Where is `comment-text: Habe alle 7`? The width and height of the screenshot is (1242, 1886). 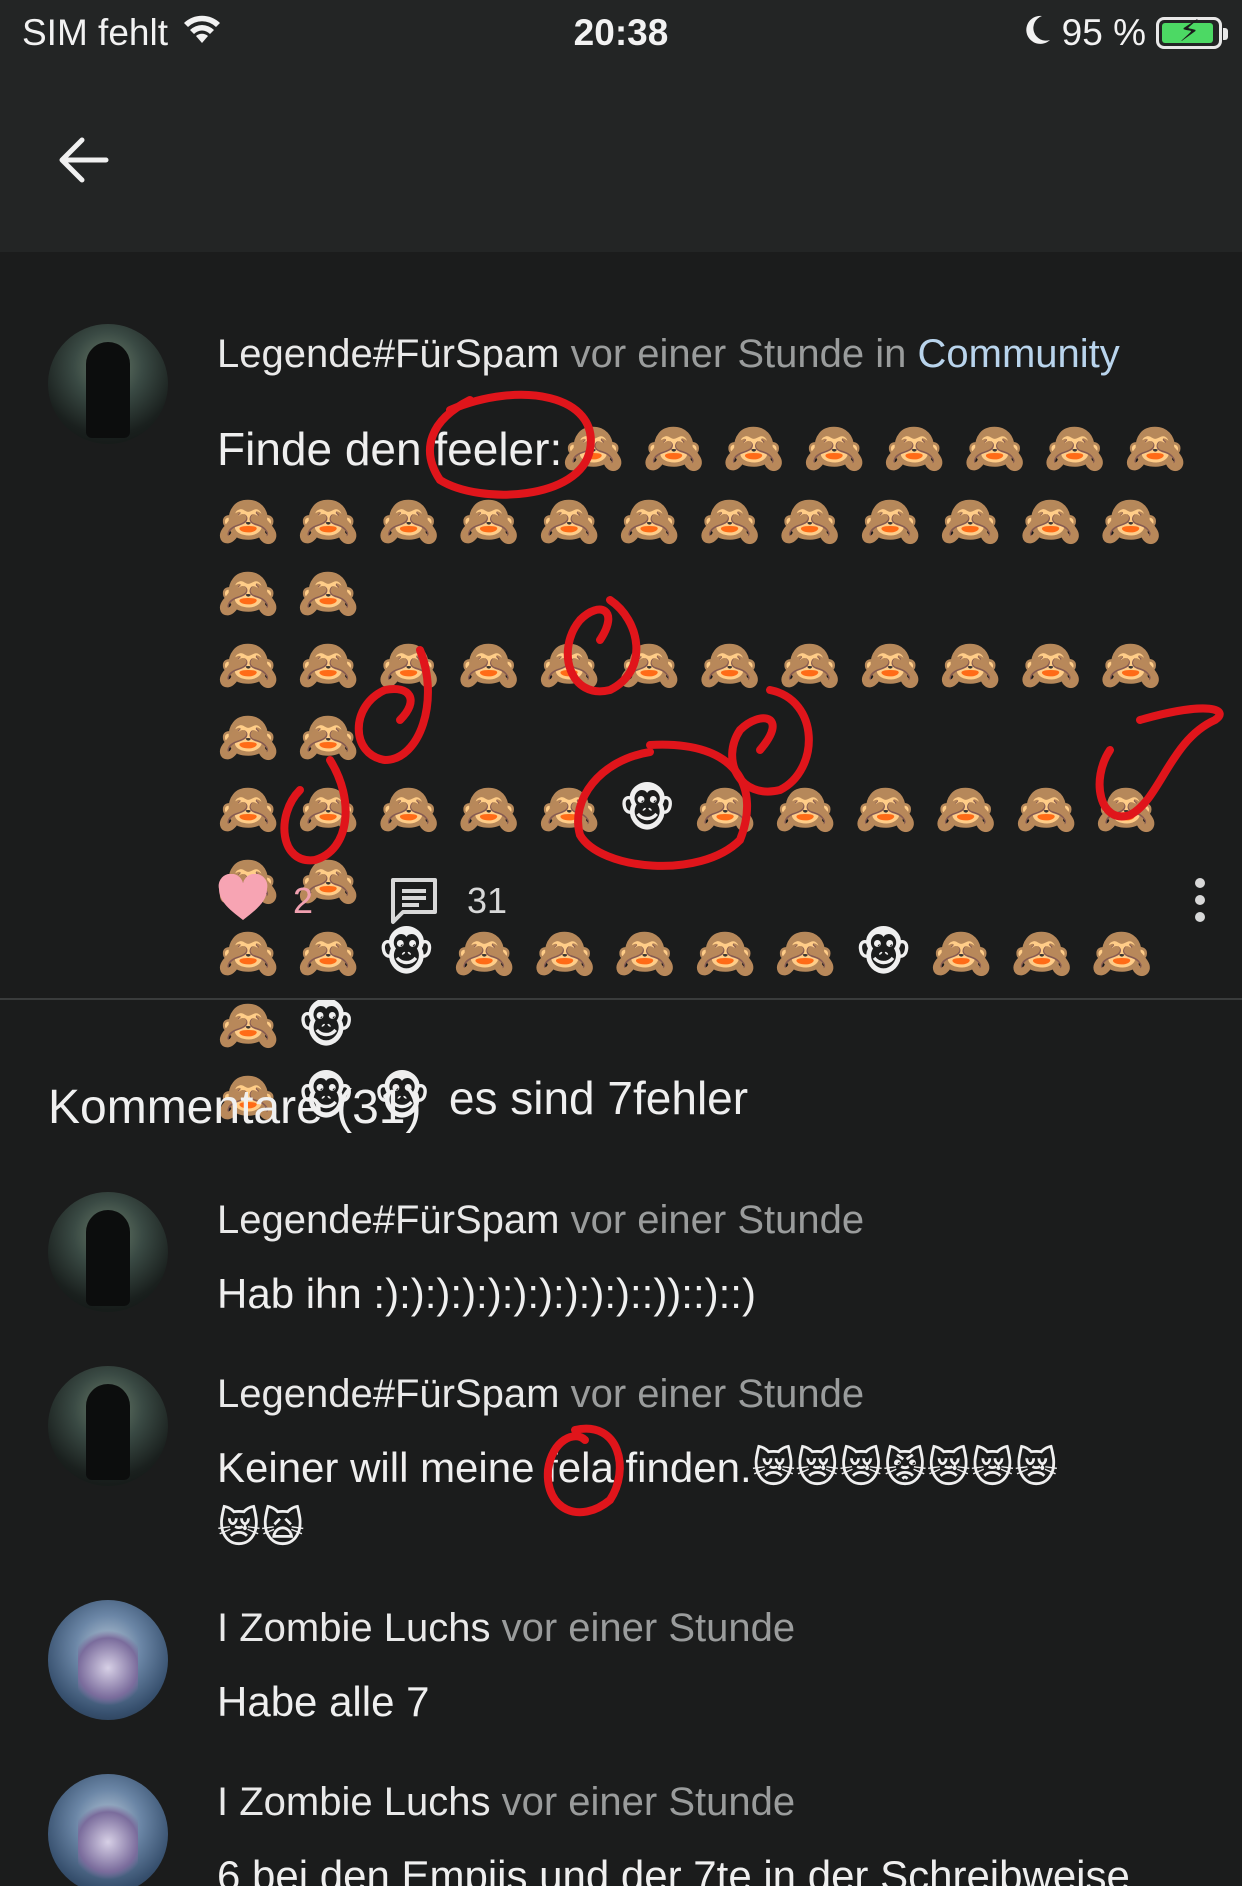 comment-text: Habe alle 7 is located at coordinates (323, 1701).